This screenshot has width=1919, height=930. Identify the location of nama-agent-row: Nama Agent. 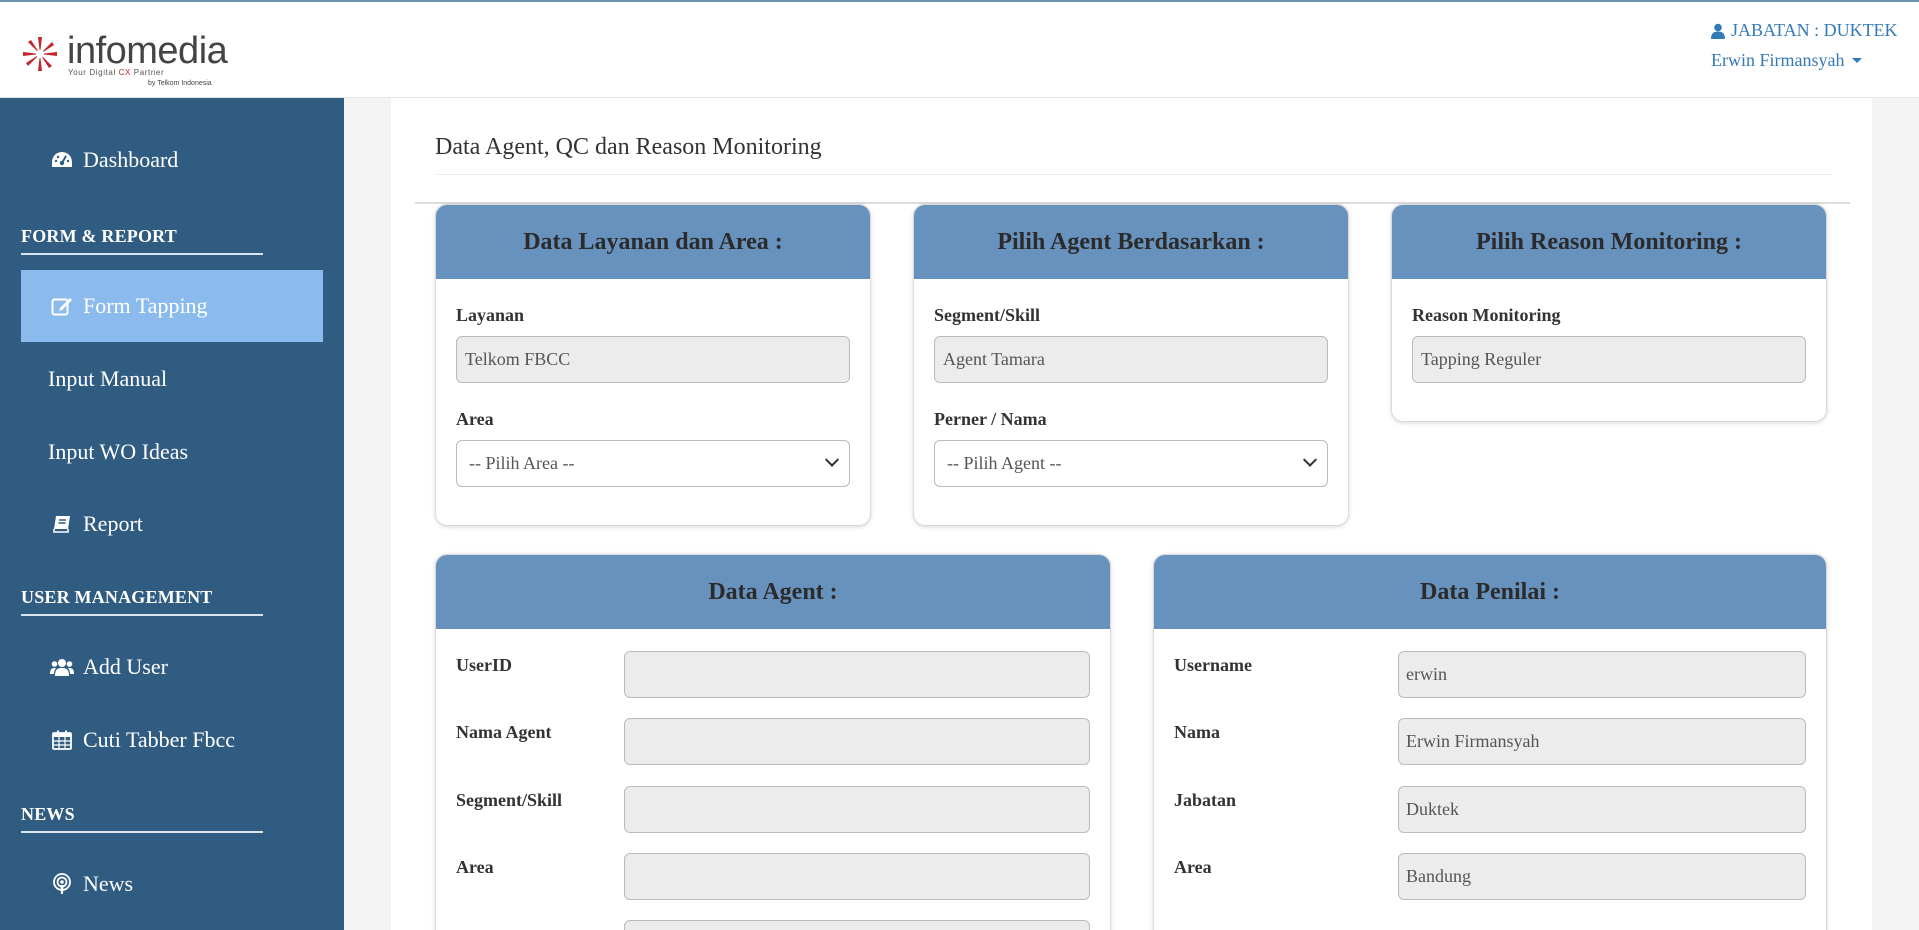
(773, 742).